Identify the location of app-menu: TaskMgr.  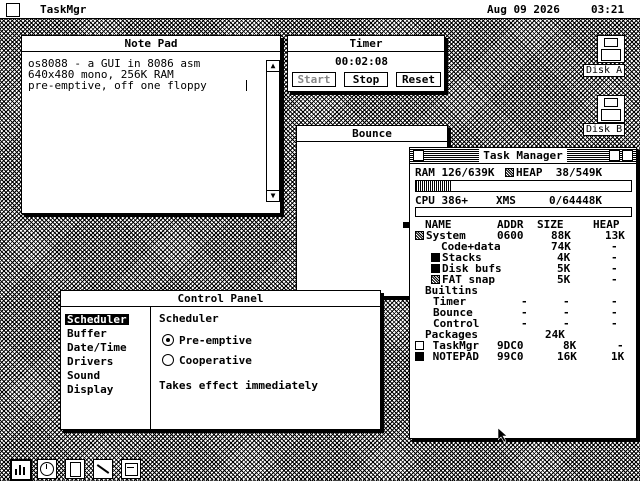
(63, 9).